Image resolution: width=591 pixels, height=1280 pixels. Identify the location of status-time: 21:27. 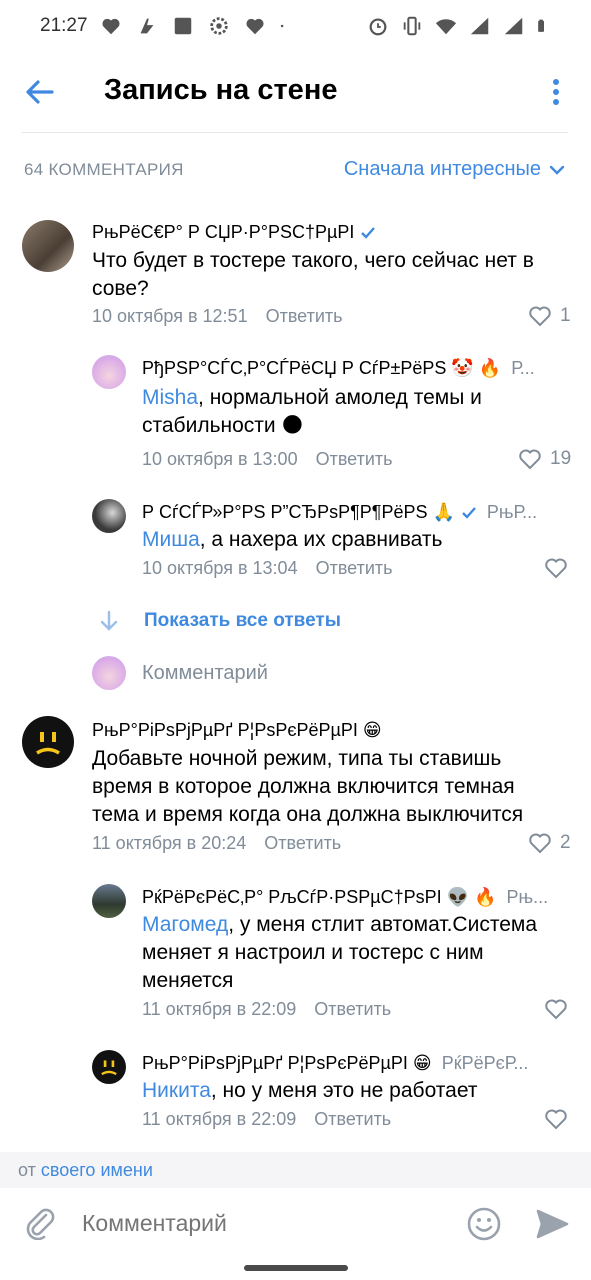
(64, 25).